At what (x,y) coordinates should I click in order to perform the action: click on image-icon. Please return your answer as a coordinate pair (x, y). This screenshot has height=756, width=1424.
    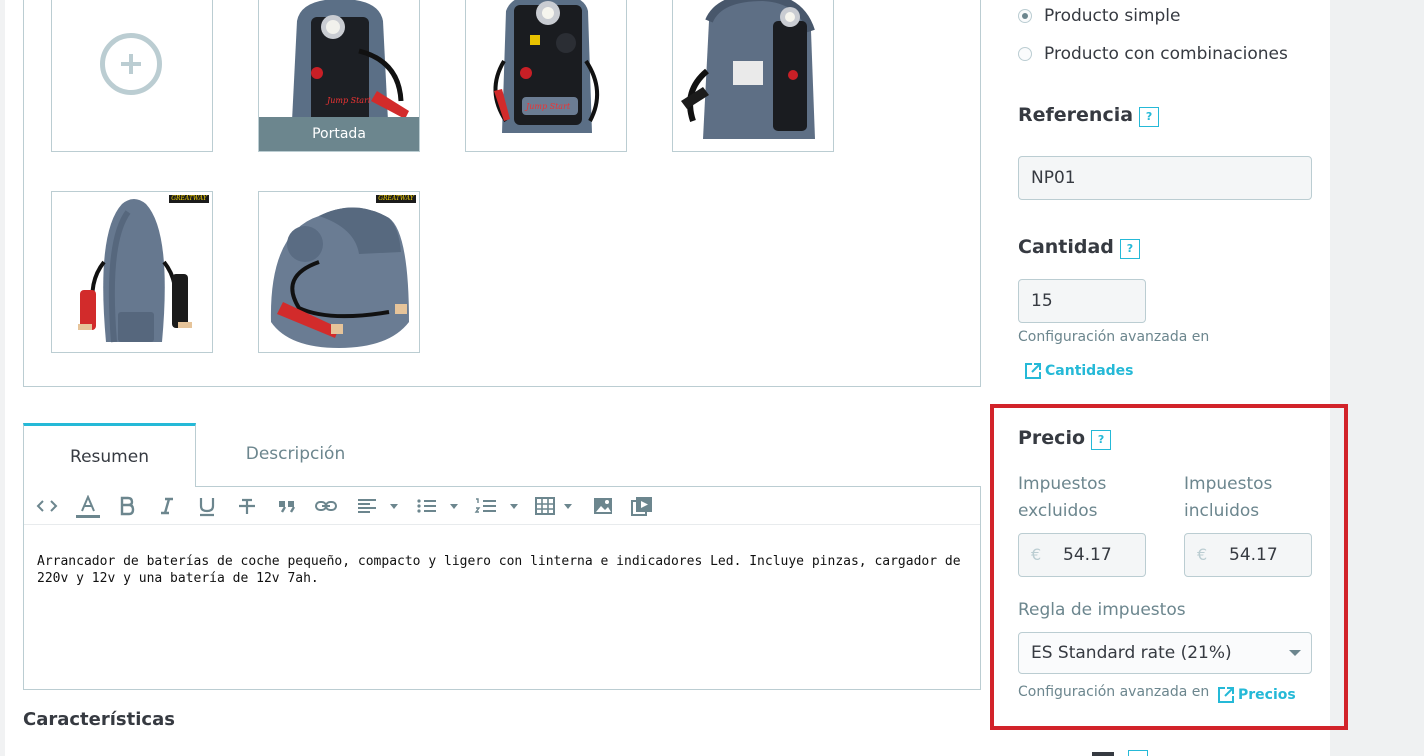
    Looking at the image, I should click on (603, 506).